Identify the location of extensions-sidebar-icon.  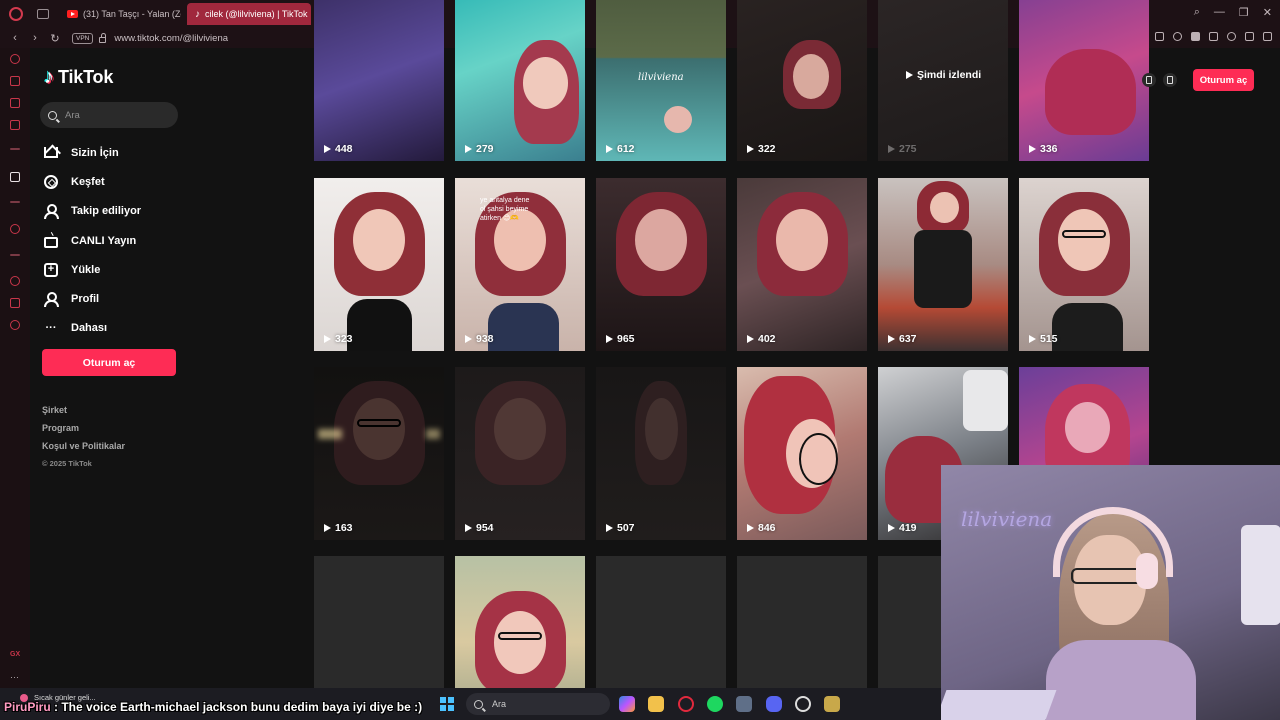
(15, 303).